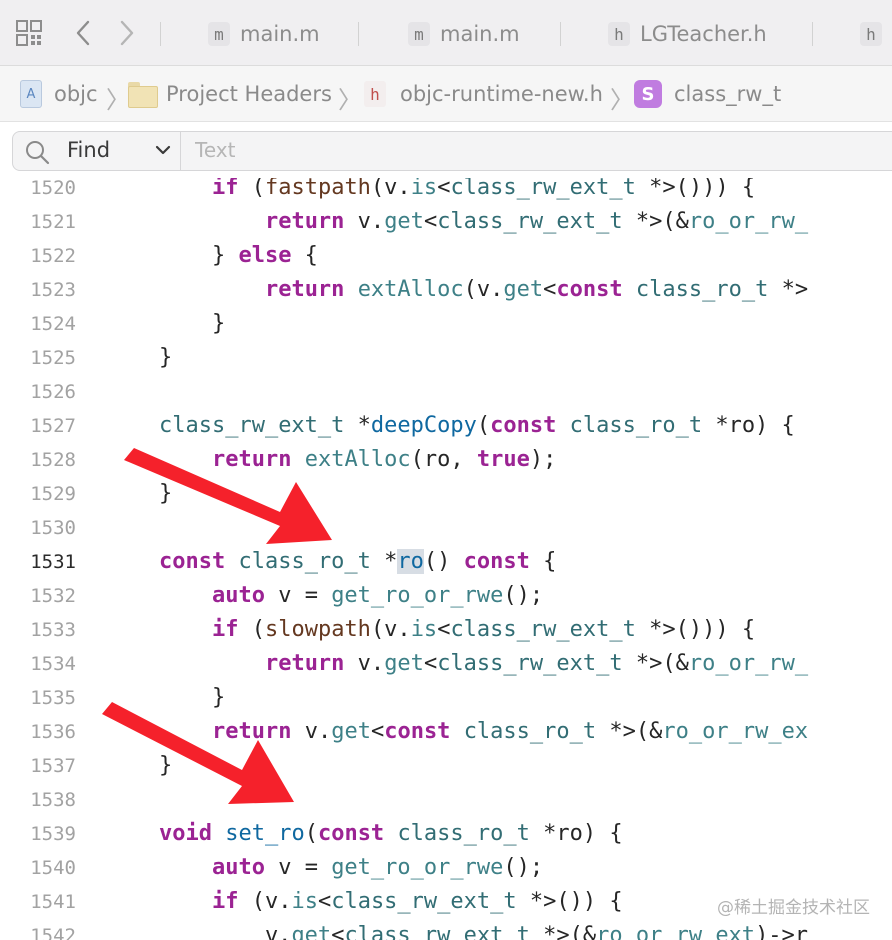 Image resolution: width=892 pixels, height=940 pixels. What do you see at coordinates (53, 188) in the screenshot?
I see `line-number: 1520` at bounding box center [53, 188].